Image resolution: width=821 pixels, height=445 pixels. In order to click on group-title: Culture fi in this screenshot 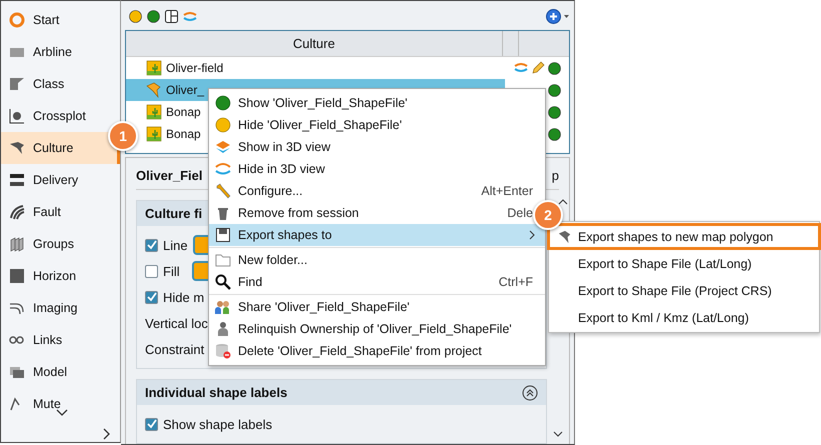, I will do `click(173, 213)`.